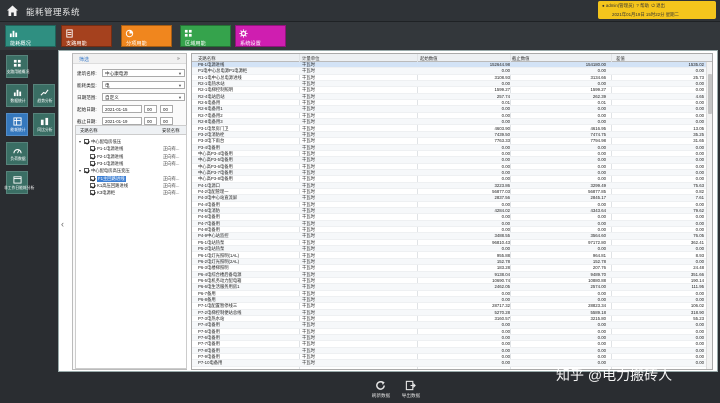 The width and height of the screenshot is (720, 403). I want to click on side-nav-item-4: 同比分析, so click(44, 124).